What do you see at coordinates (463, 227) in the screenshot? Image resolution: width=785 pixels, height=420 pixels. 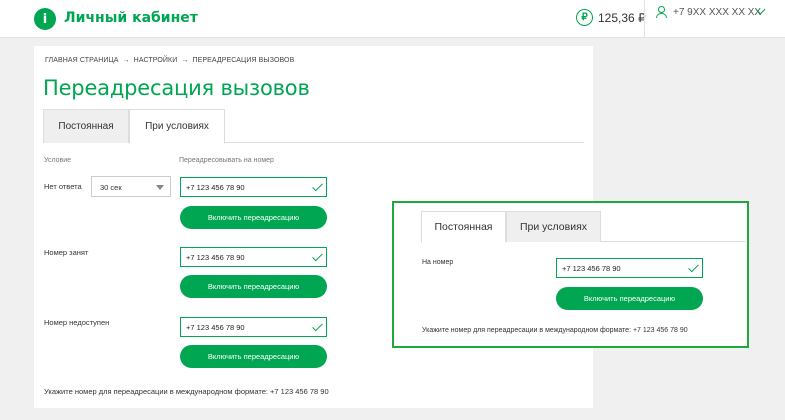 I see `panel-tab-permanent: Постоянная` at bounding box center [463, 227].